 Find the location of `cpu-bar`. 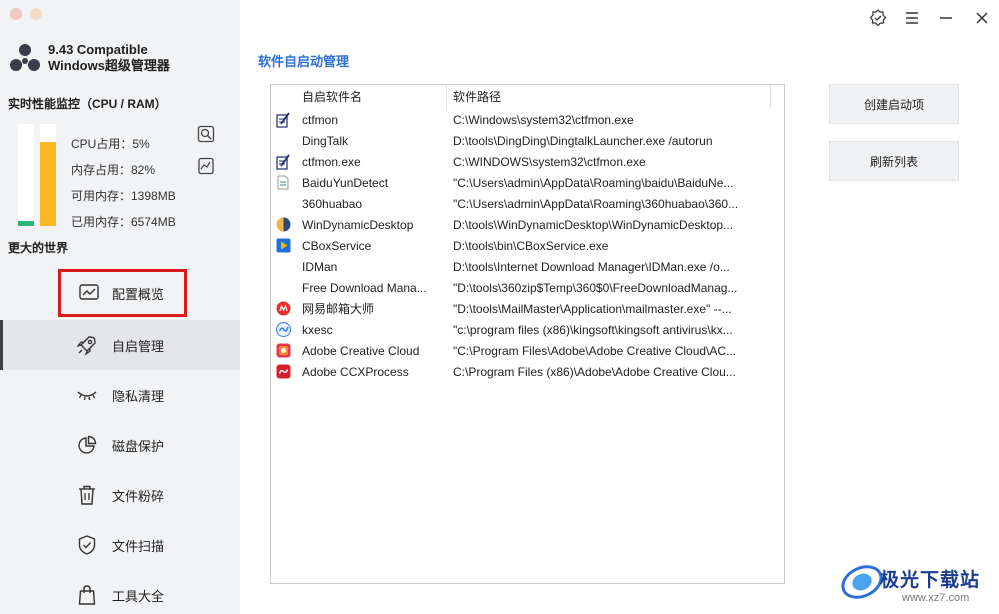

cpu-bar is located at coordinates (26, 175).